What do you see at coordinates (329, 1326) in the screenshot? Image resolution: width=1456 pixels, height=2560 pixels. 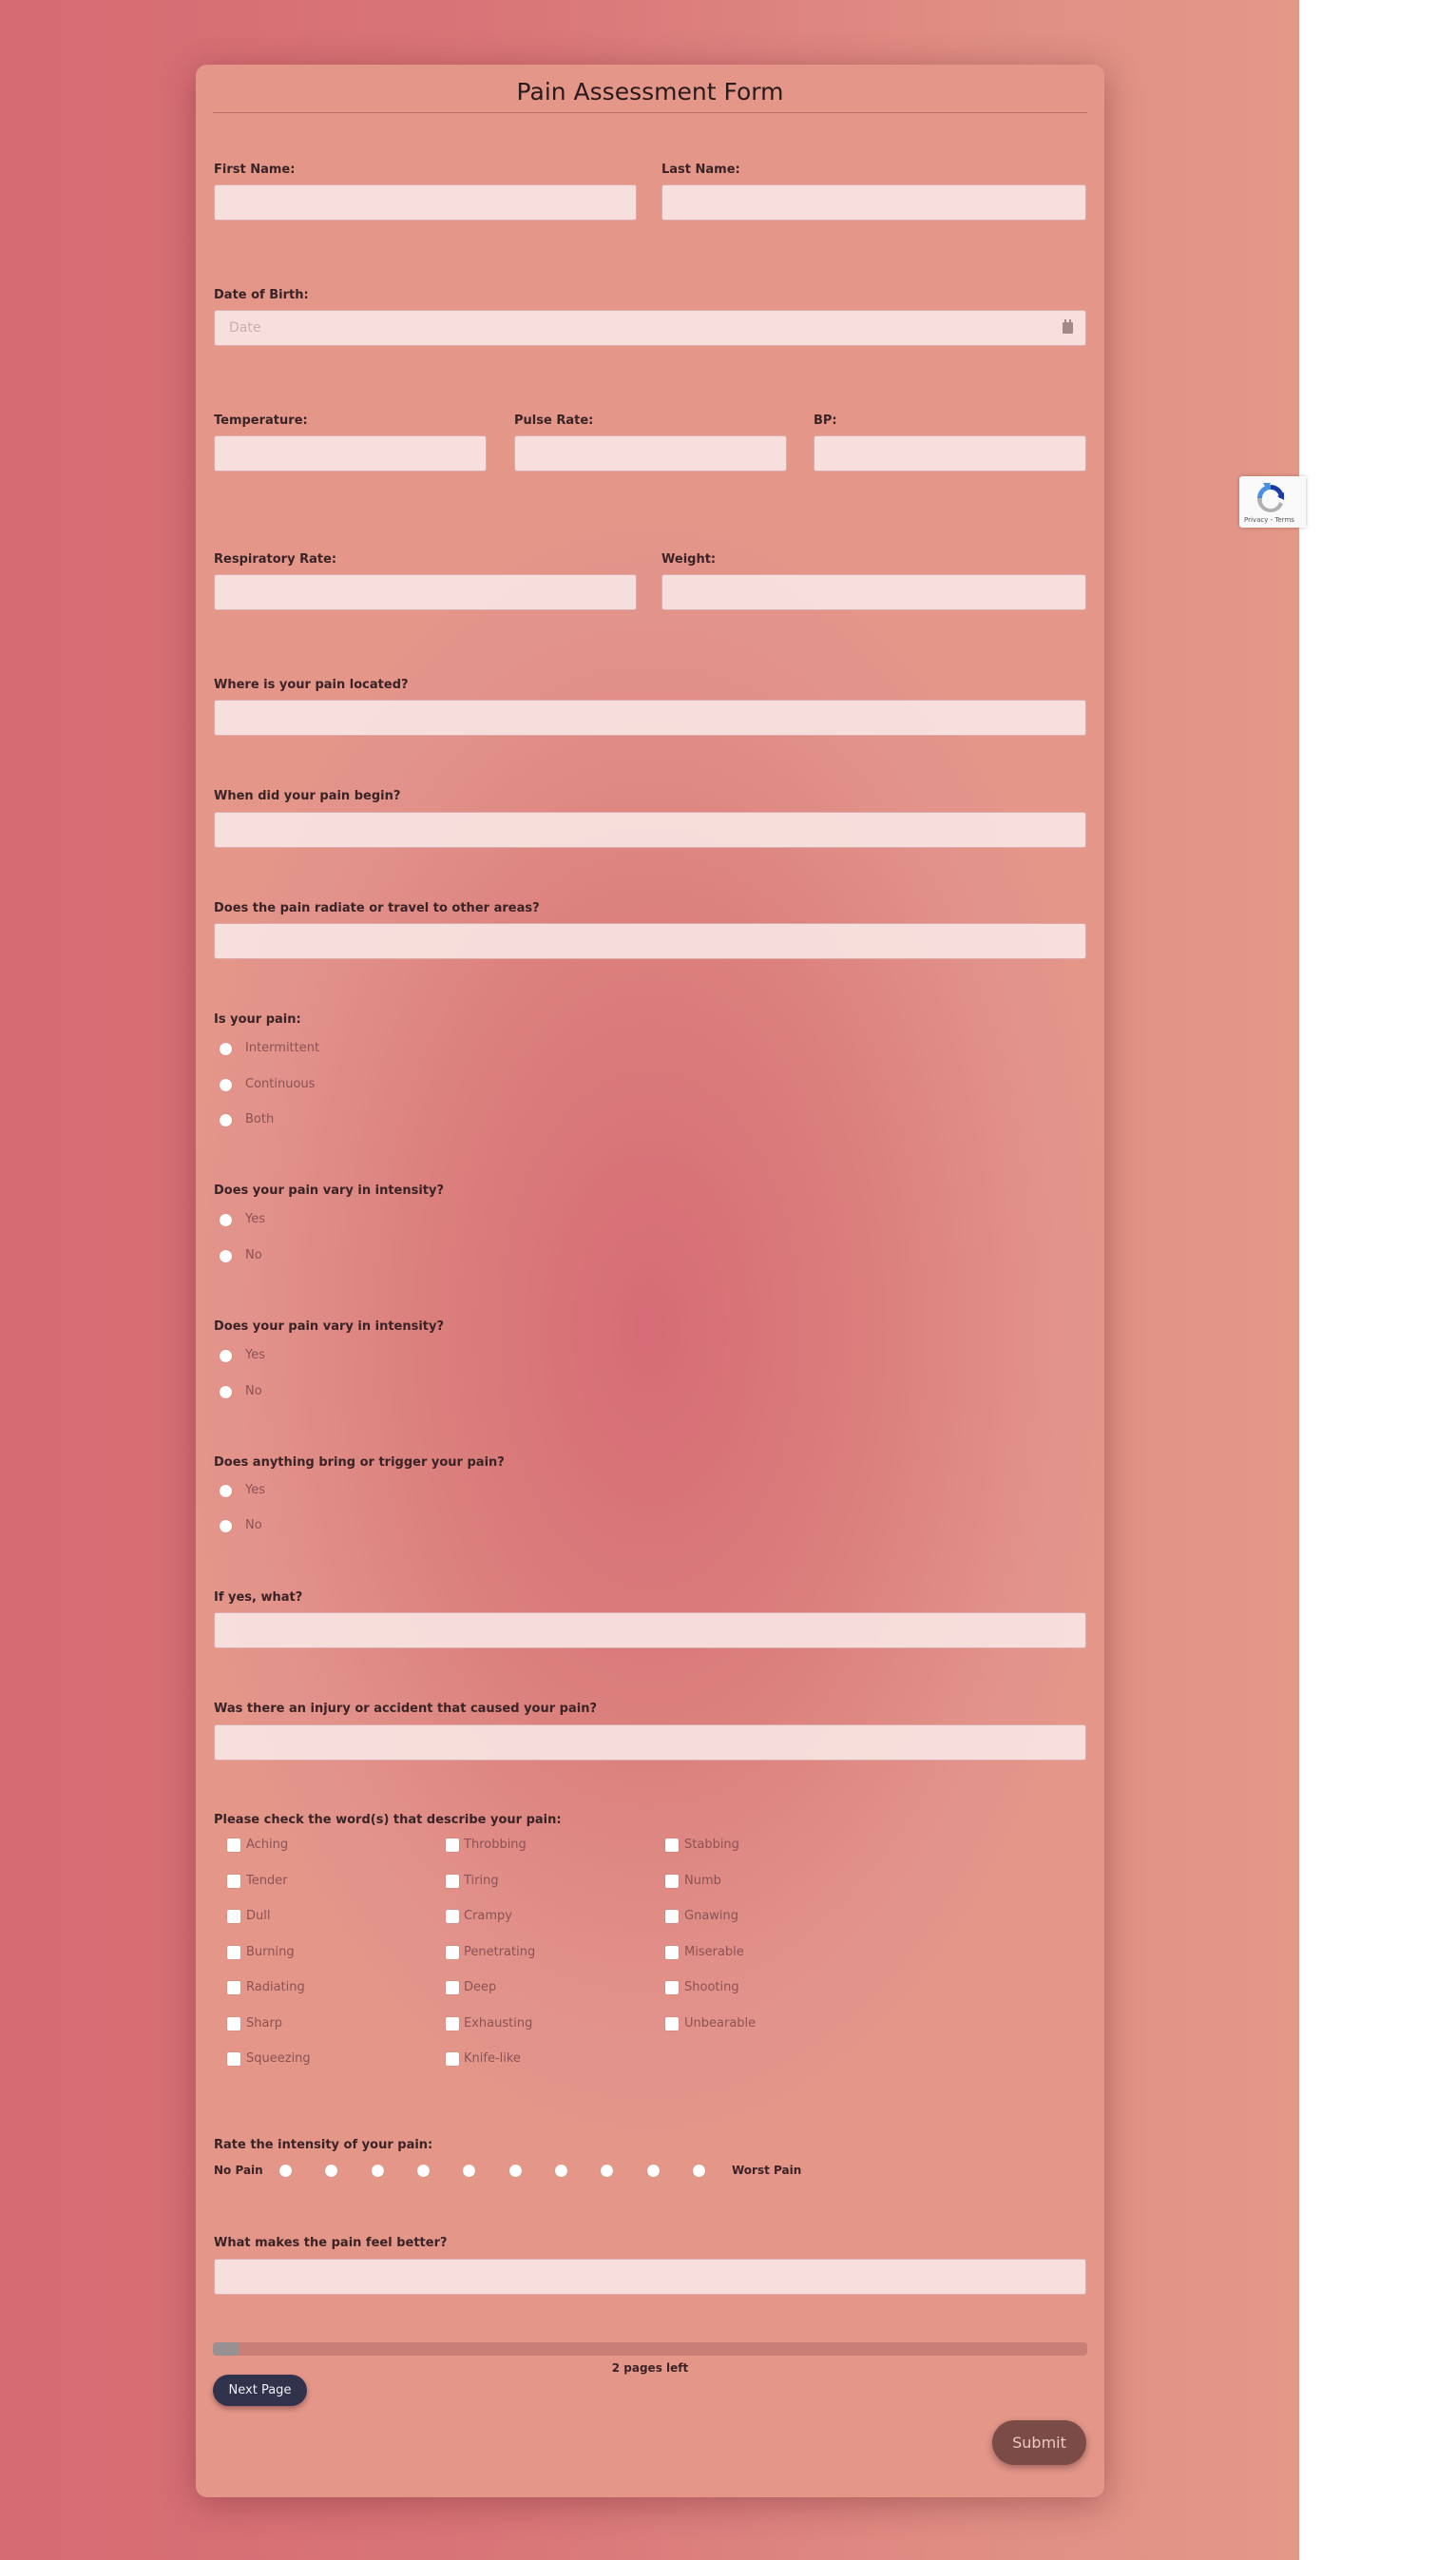 I see `vary-intensity-label-2: Does your pain vary in intensity?` at bounding box center [329, 1326].